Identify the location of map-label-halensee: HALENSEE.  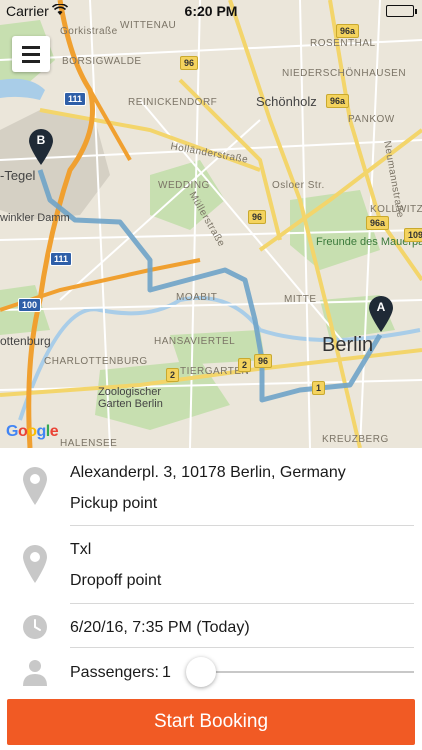
(89, 443).